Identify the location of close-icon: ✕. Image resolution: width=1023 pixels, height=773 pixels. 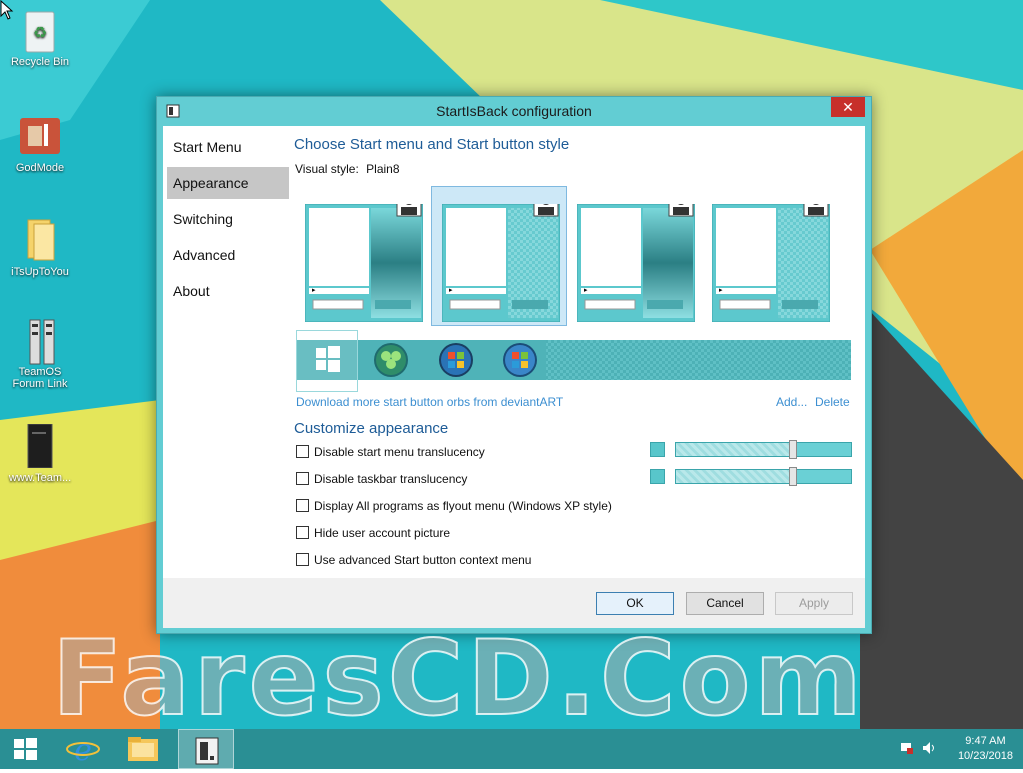
(848, 107).